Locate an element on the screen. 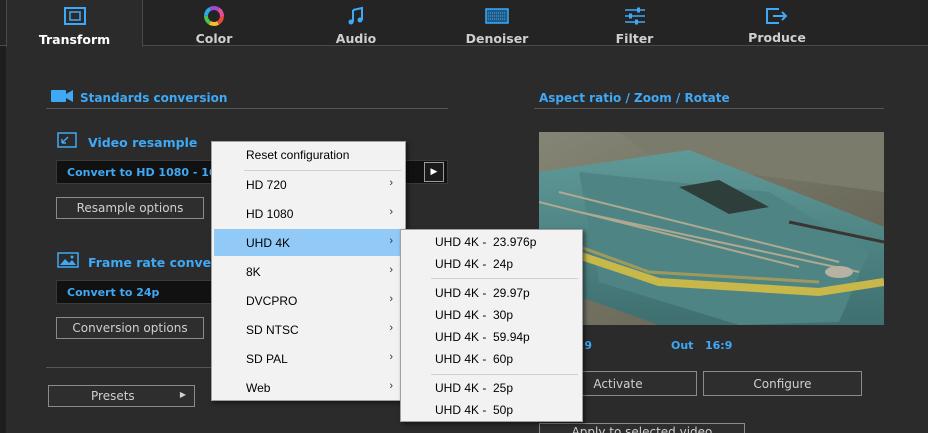 The width and height of the screenshot is (928, 433). tab-transform: Transform is located at coordinates (74, 23).